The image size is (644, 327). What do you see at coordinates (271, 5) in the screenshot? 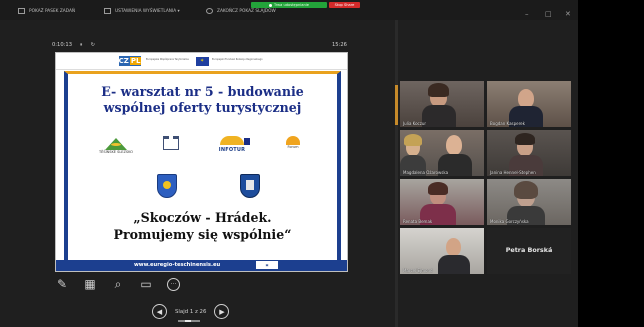
I see `sharing-dot-icon` at bounding box center [271, 5].